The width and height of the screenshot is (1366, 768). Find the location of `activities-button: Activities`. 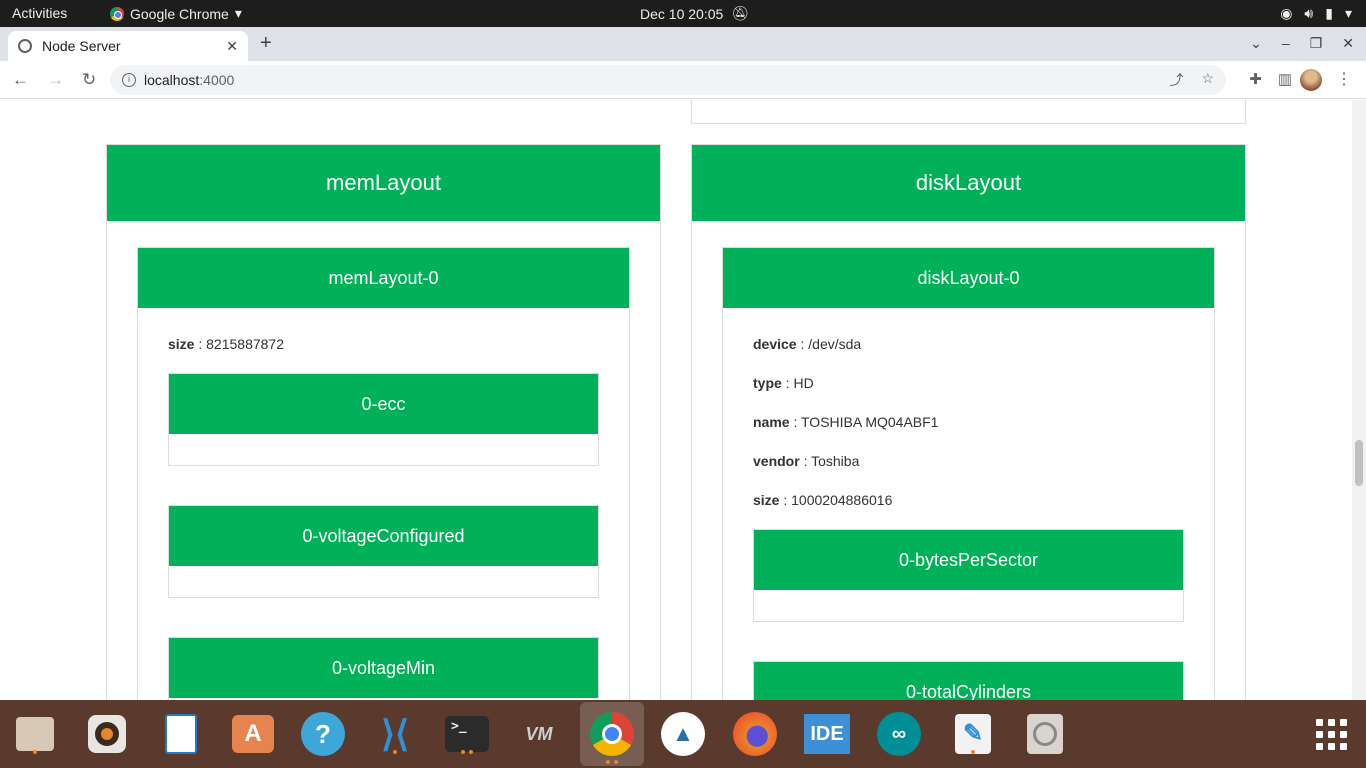

activities-button: Activities is located at coordinates (39, 13).